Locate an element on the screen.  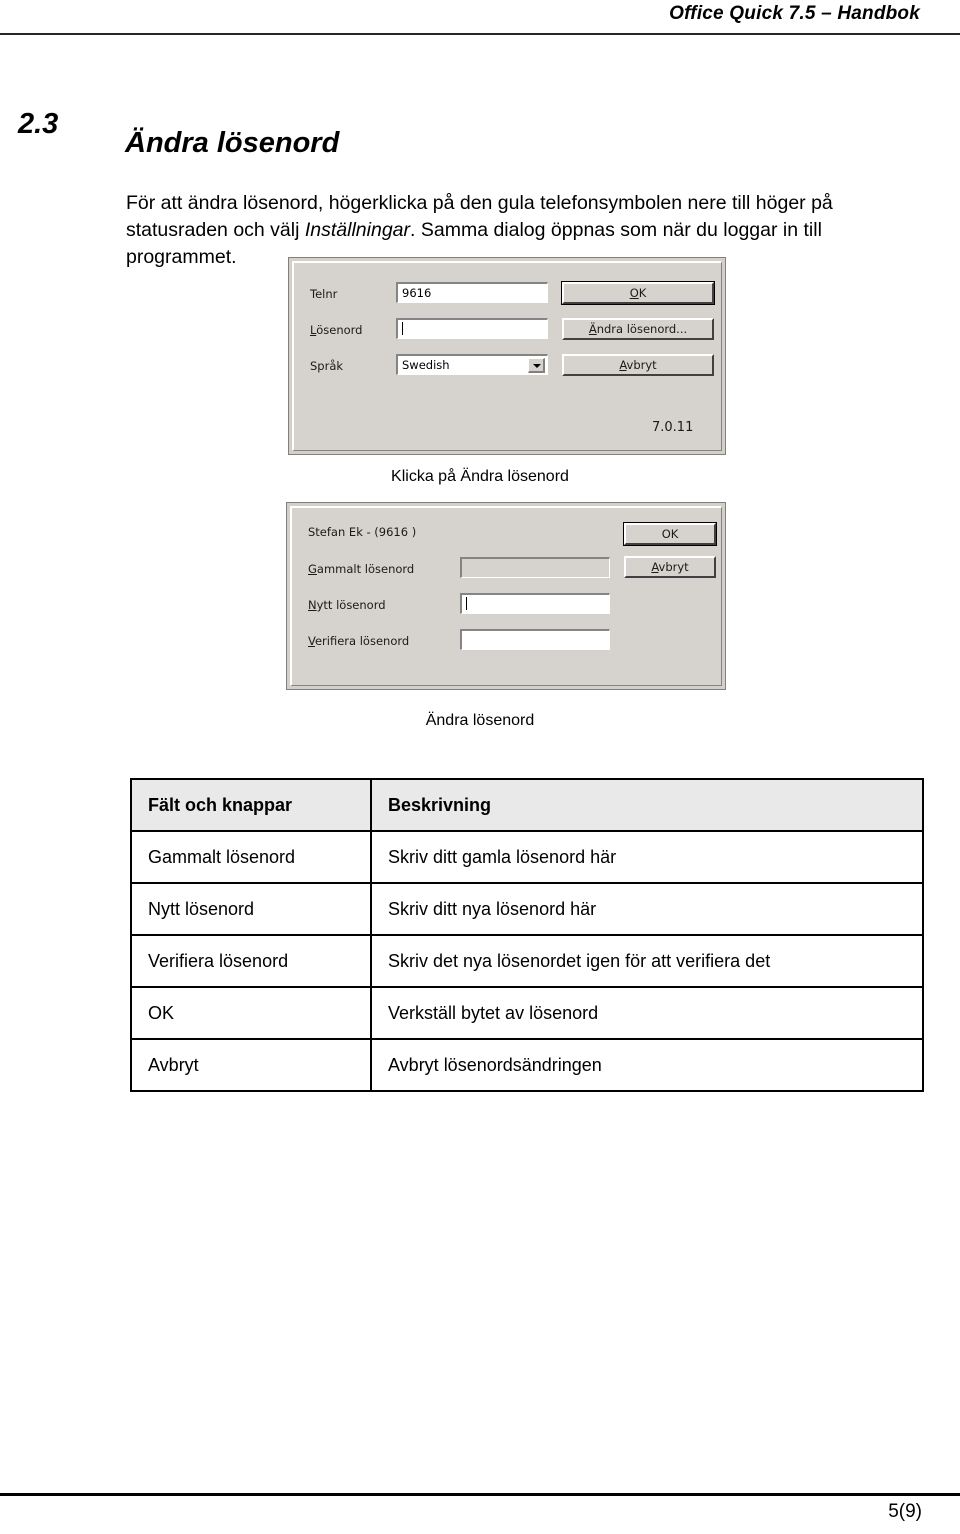
table-cell-field: Verifiera lösenord is located at coordinates (251, 961).